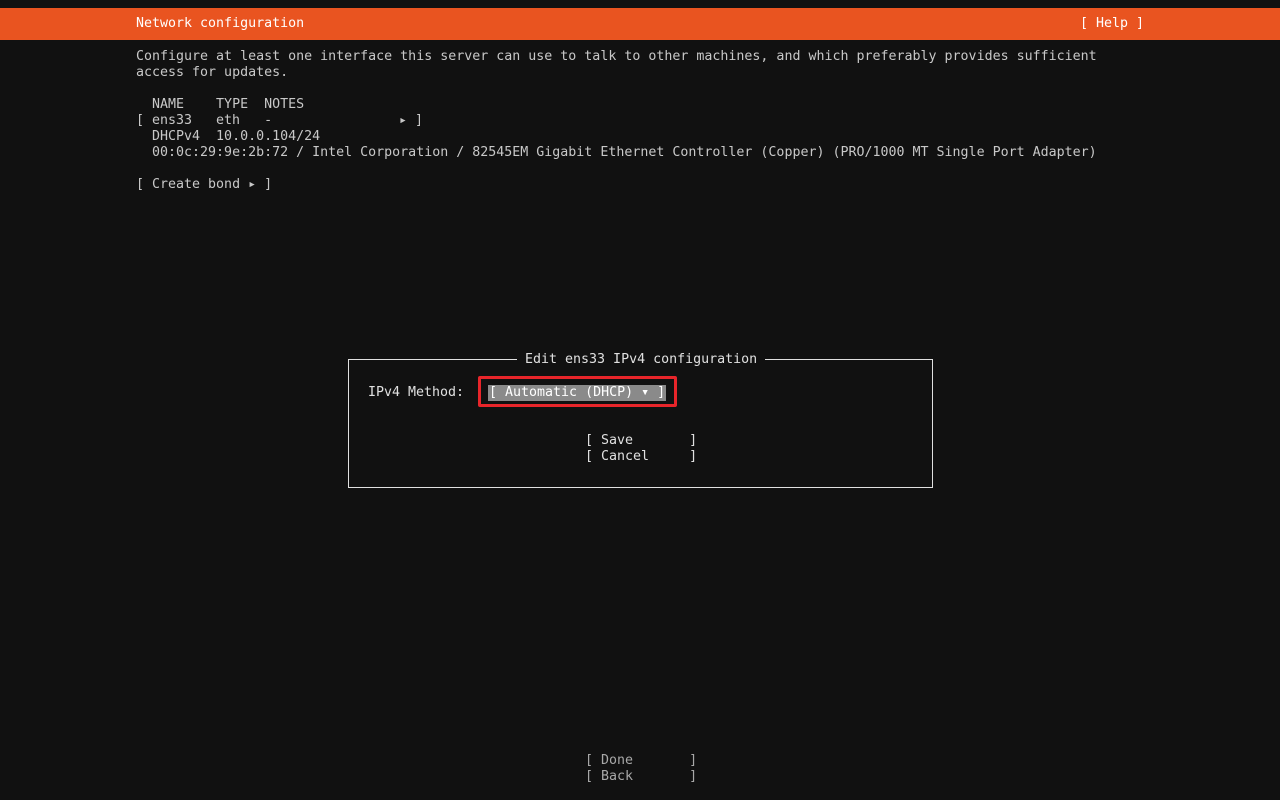  Describe the element at coordinates (228, 136) in the screenshot. I see `interface-dhcp-info: DHCPv4 10.0.0.104/24` at that location.